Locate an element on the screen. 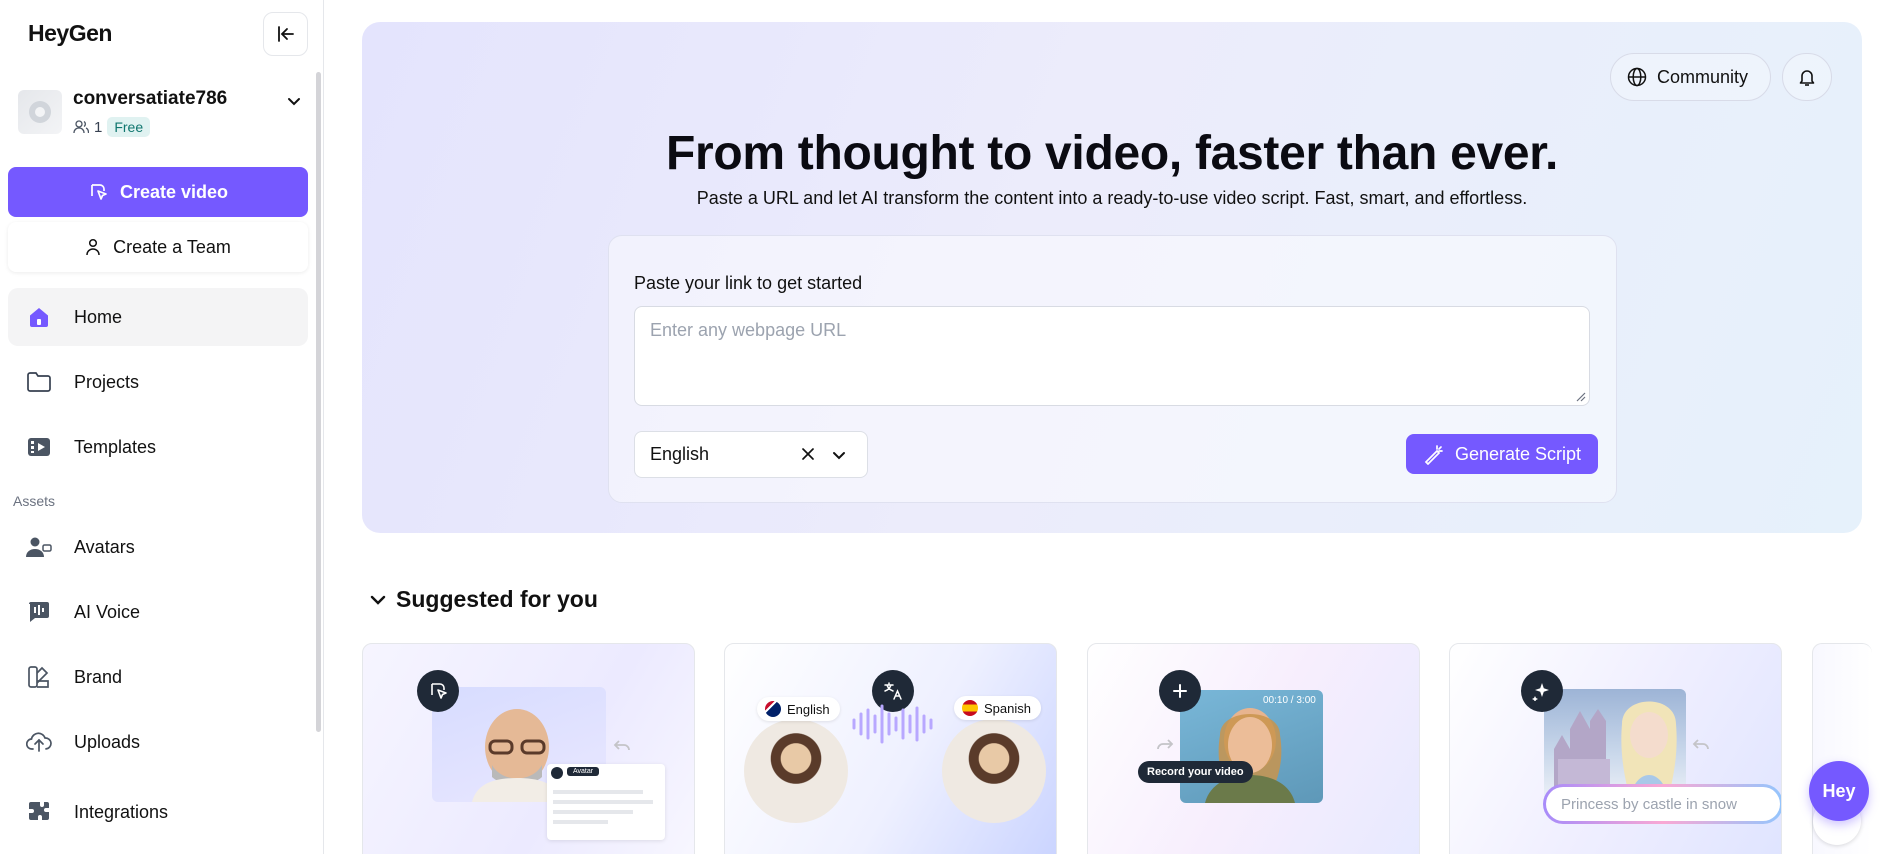 This screenshot has width=1901, height=854. translated-avatar-photo is located at coordinates (994, 771).